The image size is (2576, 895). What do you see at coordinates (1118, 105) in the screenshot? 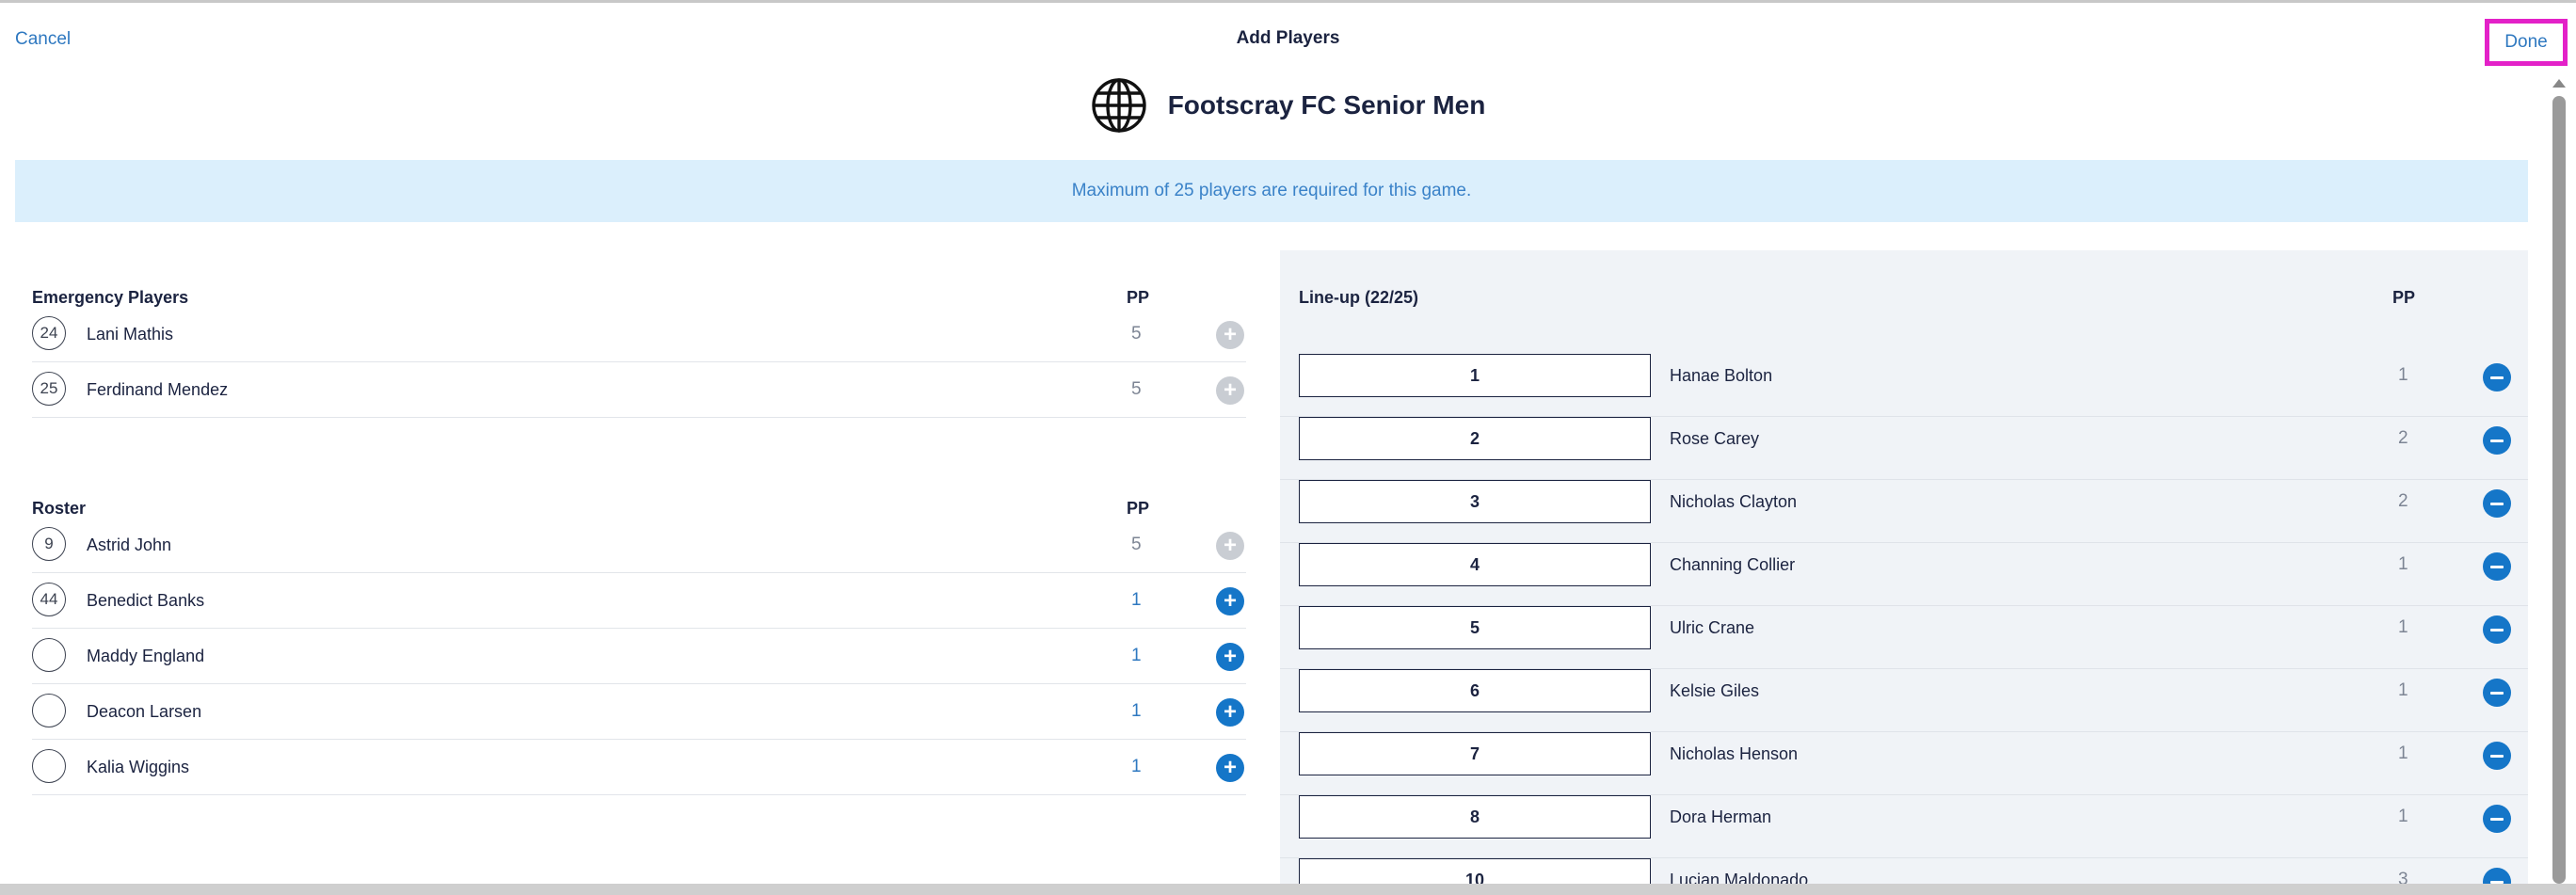
I see `globe-icon` at bounding box center [1118, 105].